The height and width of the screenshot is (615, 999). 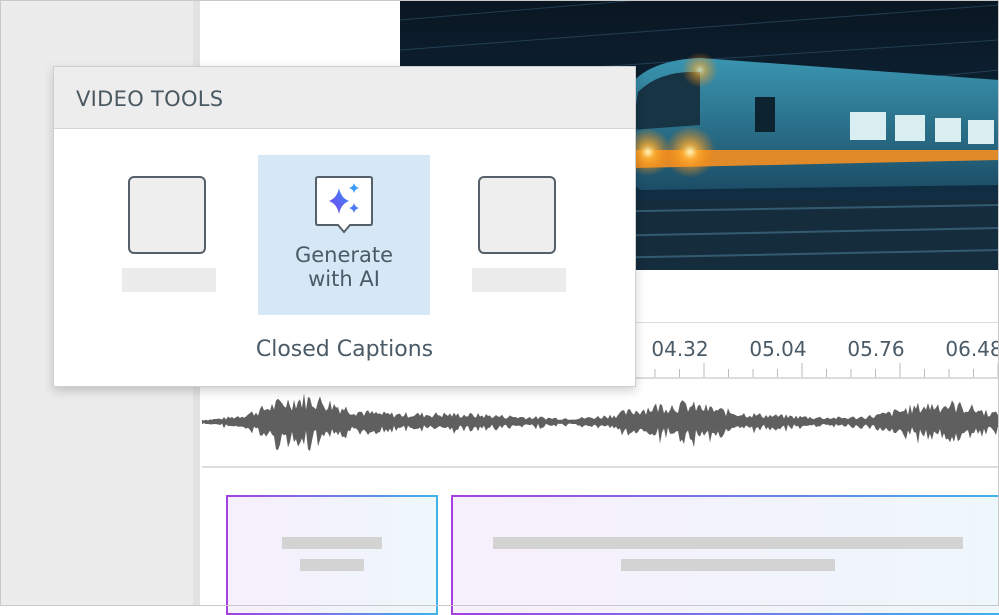 I want to click on tick-label: 06.48, so click(x=972, y=349).